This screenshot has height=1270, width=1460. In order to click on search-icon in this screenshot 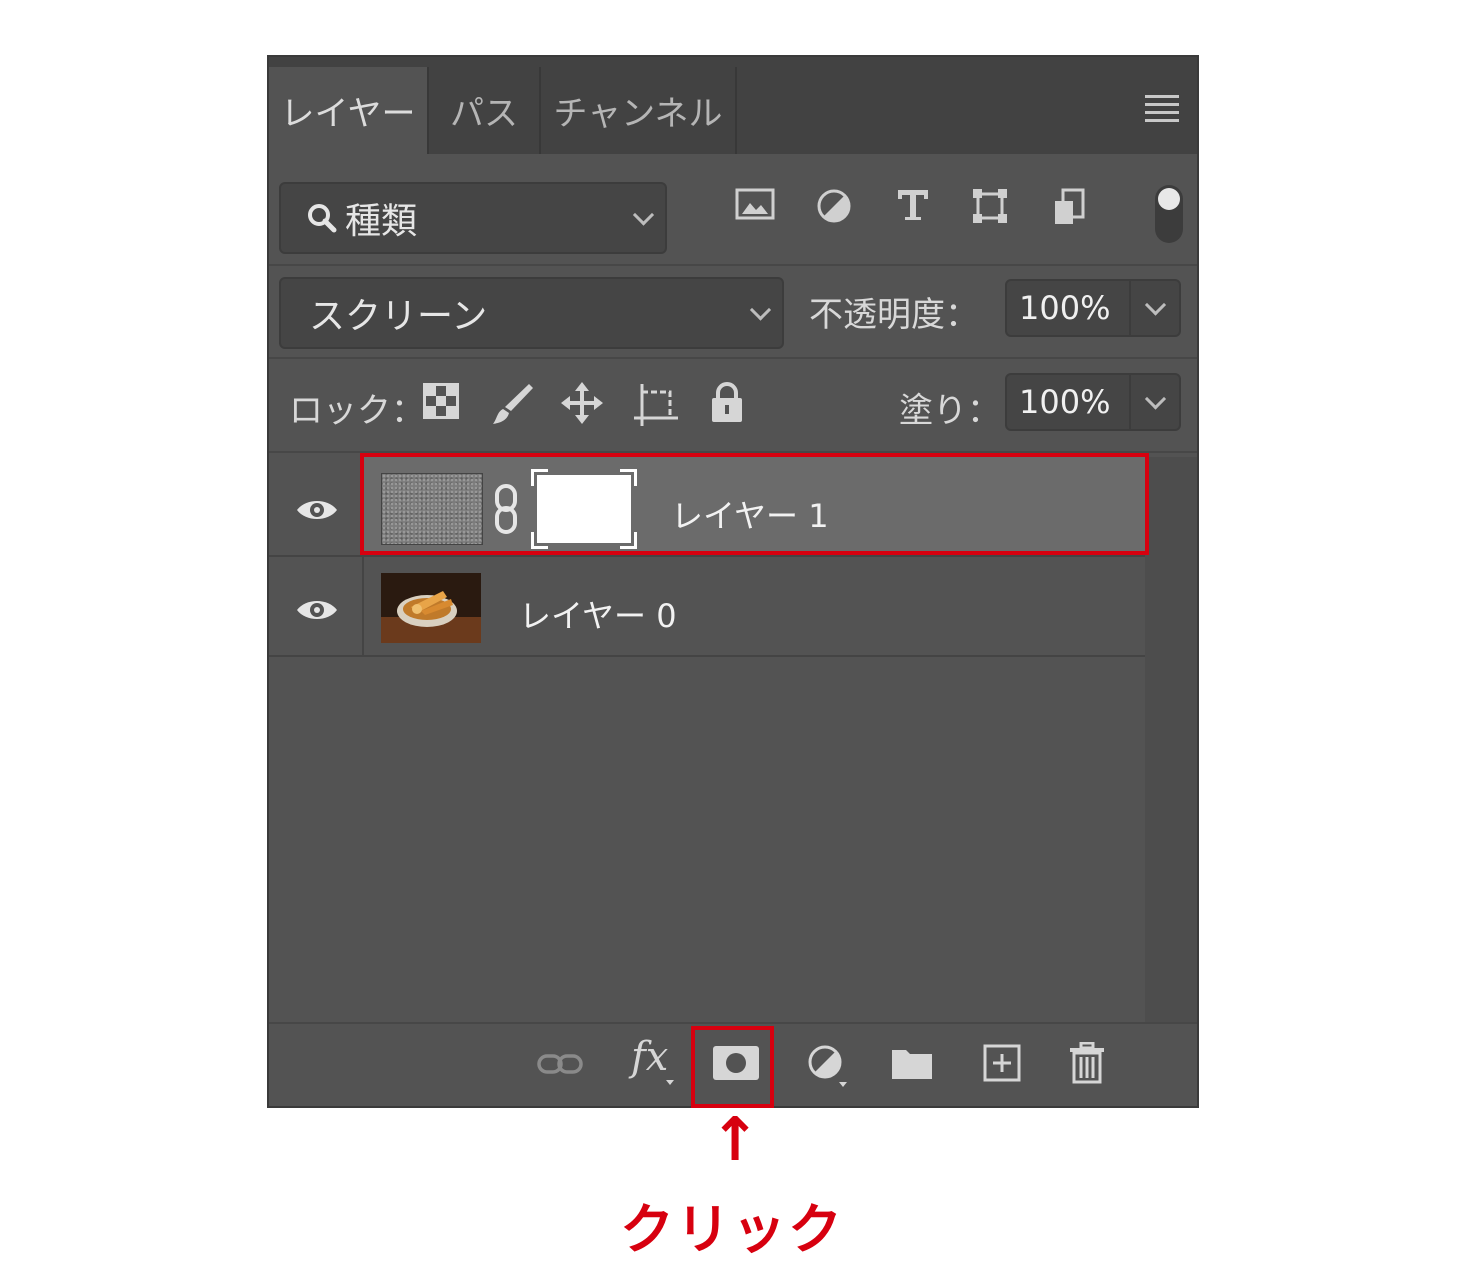, I will do `click(322, 218)`.